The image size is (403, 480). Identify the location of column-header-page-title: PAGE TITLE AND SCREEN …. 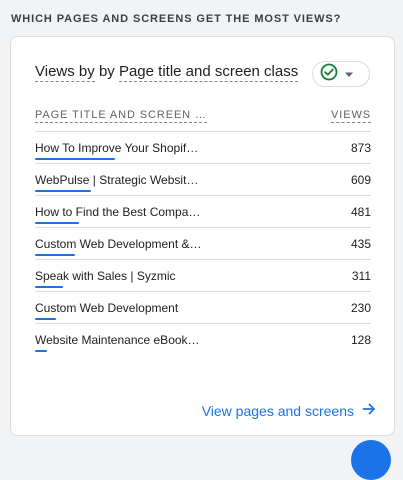
(121, 116).